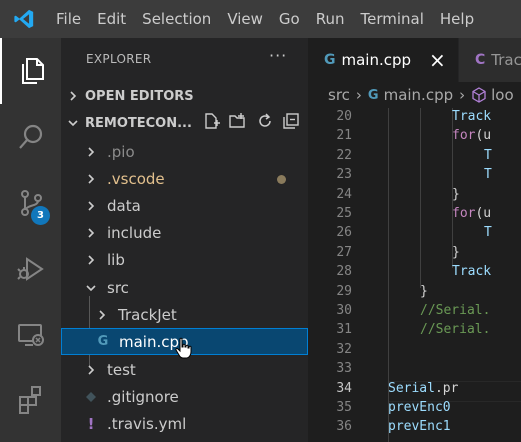 The height and width of the screenshot is (442, 521). What do you see at coordinates (265, 123) in the screenshot?
I see `refresh-icon` at bounding box center [265, 123].